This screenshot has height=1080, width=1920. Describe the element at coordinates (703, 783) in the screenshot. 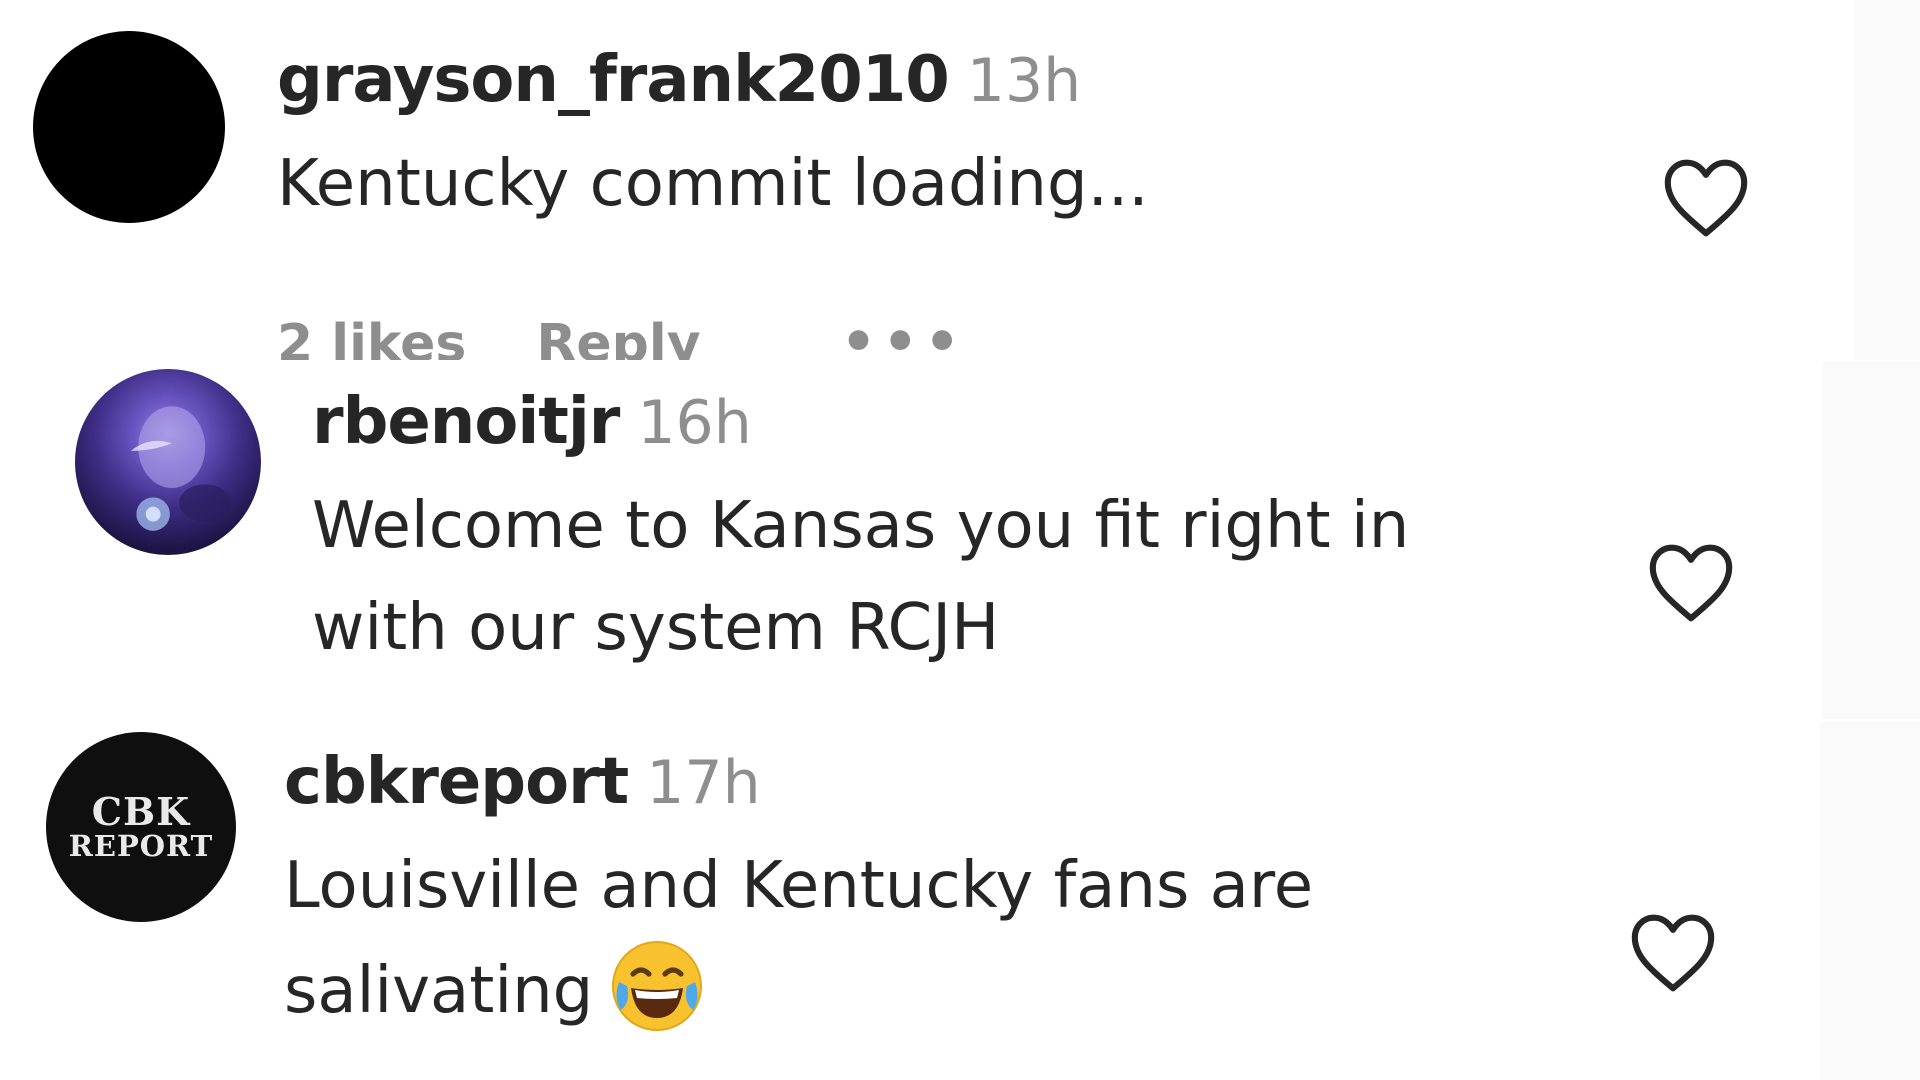

I see `timestamp: 17h` at that location.